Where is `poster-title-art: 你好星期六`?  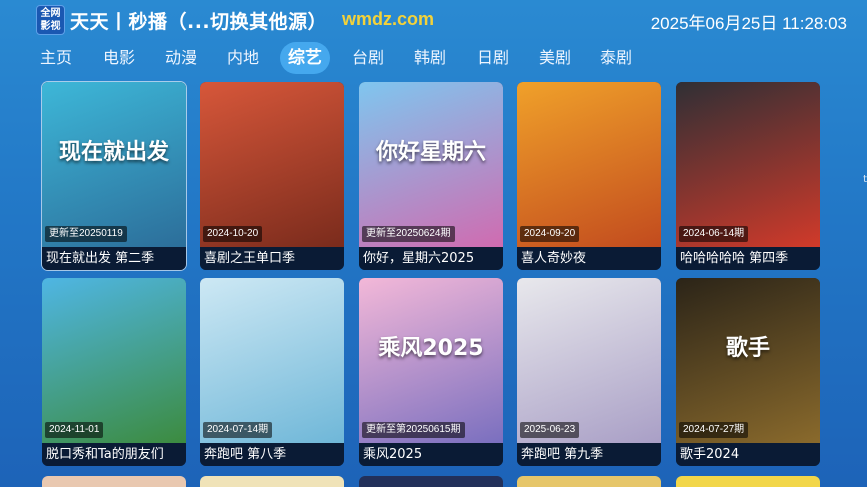
poster-title-art: 你好星期六 is located at coordinates (430, 152).